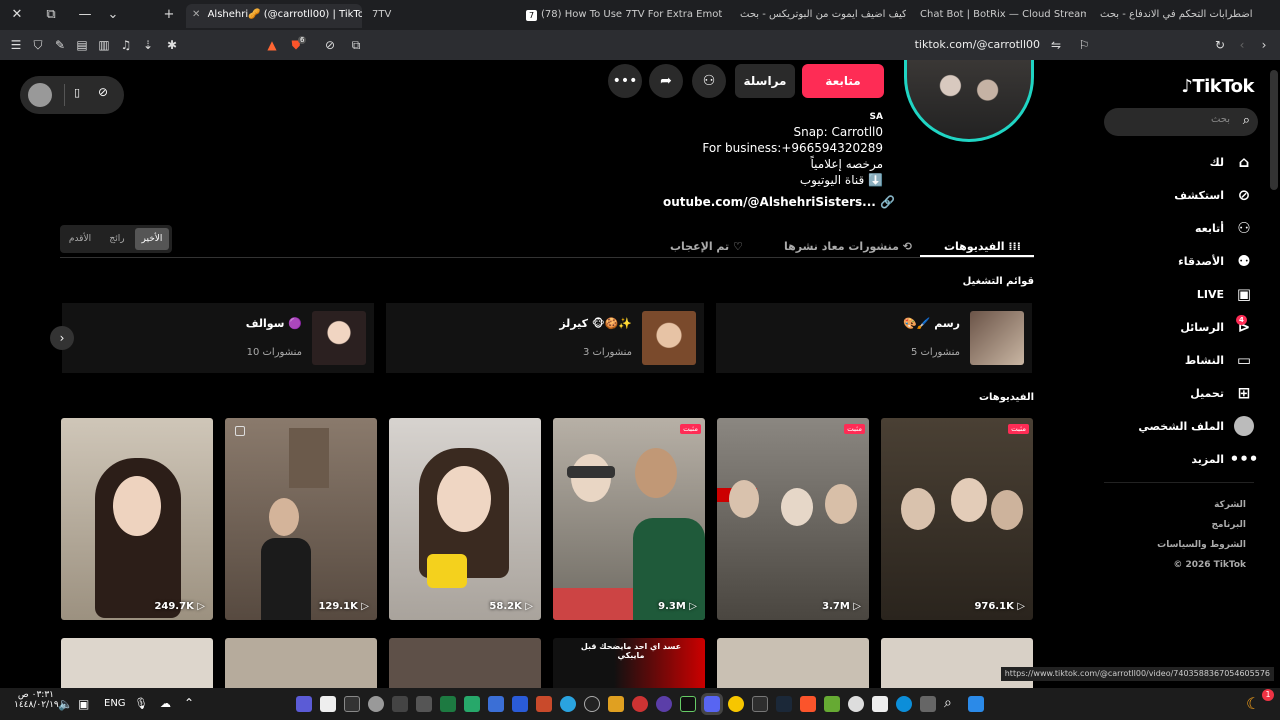  What do you see at coordinates (103, 92) in the screenshot?
I see `compass-icon: ⊘` at bounding box center [103, 92].